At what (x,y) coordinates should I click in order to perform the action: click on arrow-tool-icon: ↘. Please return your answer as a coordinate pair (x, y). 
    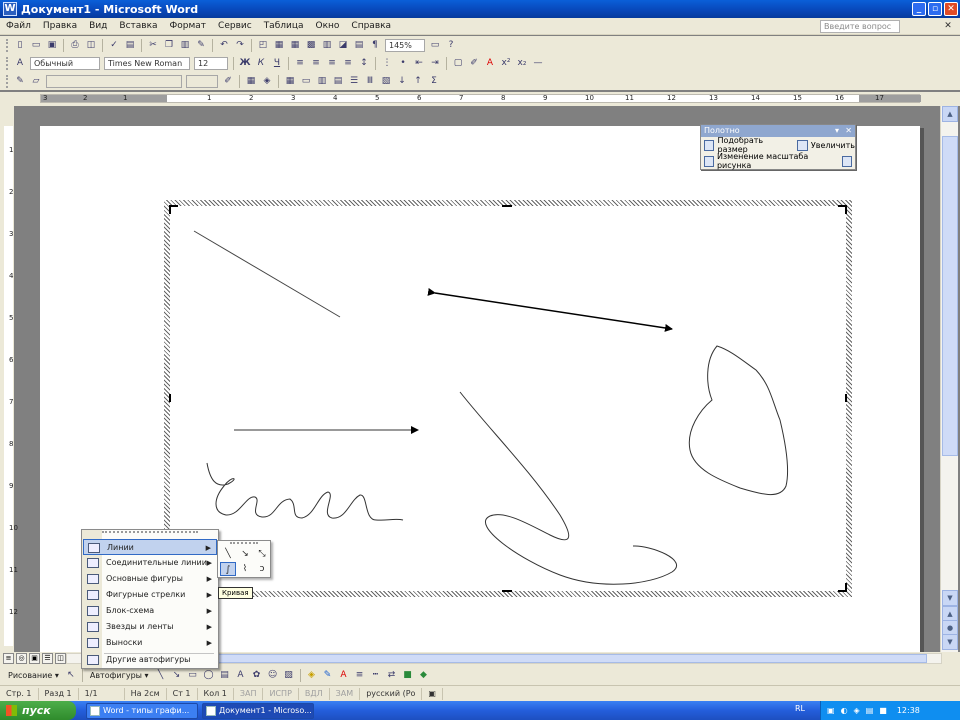
    Looking at the image, I should click on (177, 675).